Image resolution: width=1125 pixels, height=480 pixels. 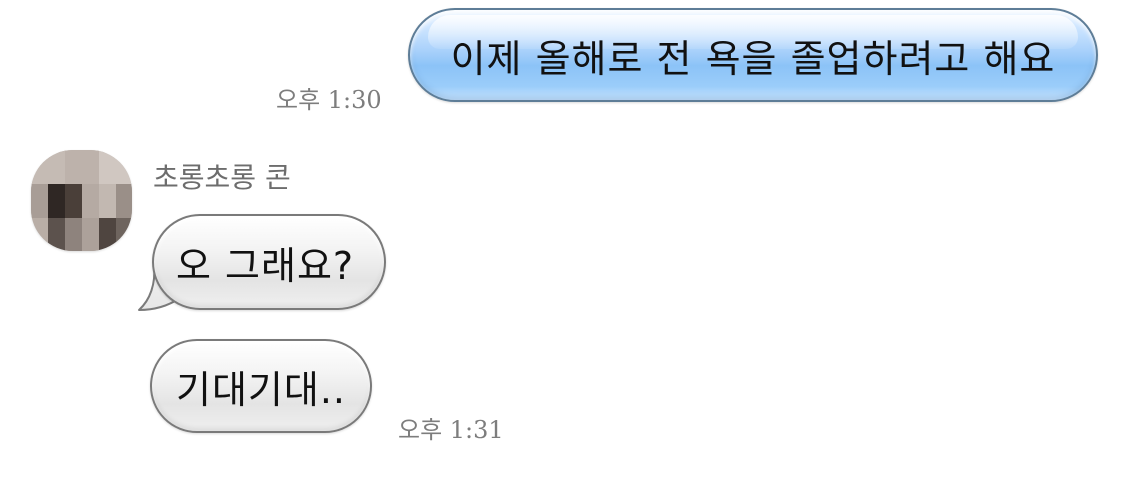 What do you see at coordinates (329, 100) in the screenshot?
I see `message-timestamp: 오후 1:30` at bounding box center [329, 100].